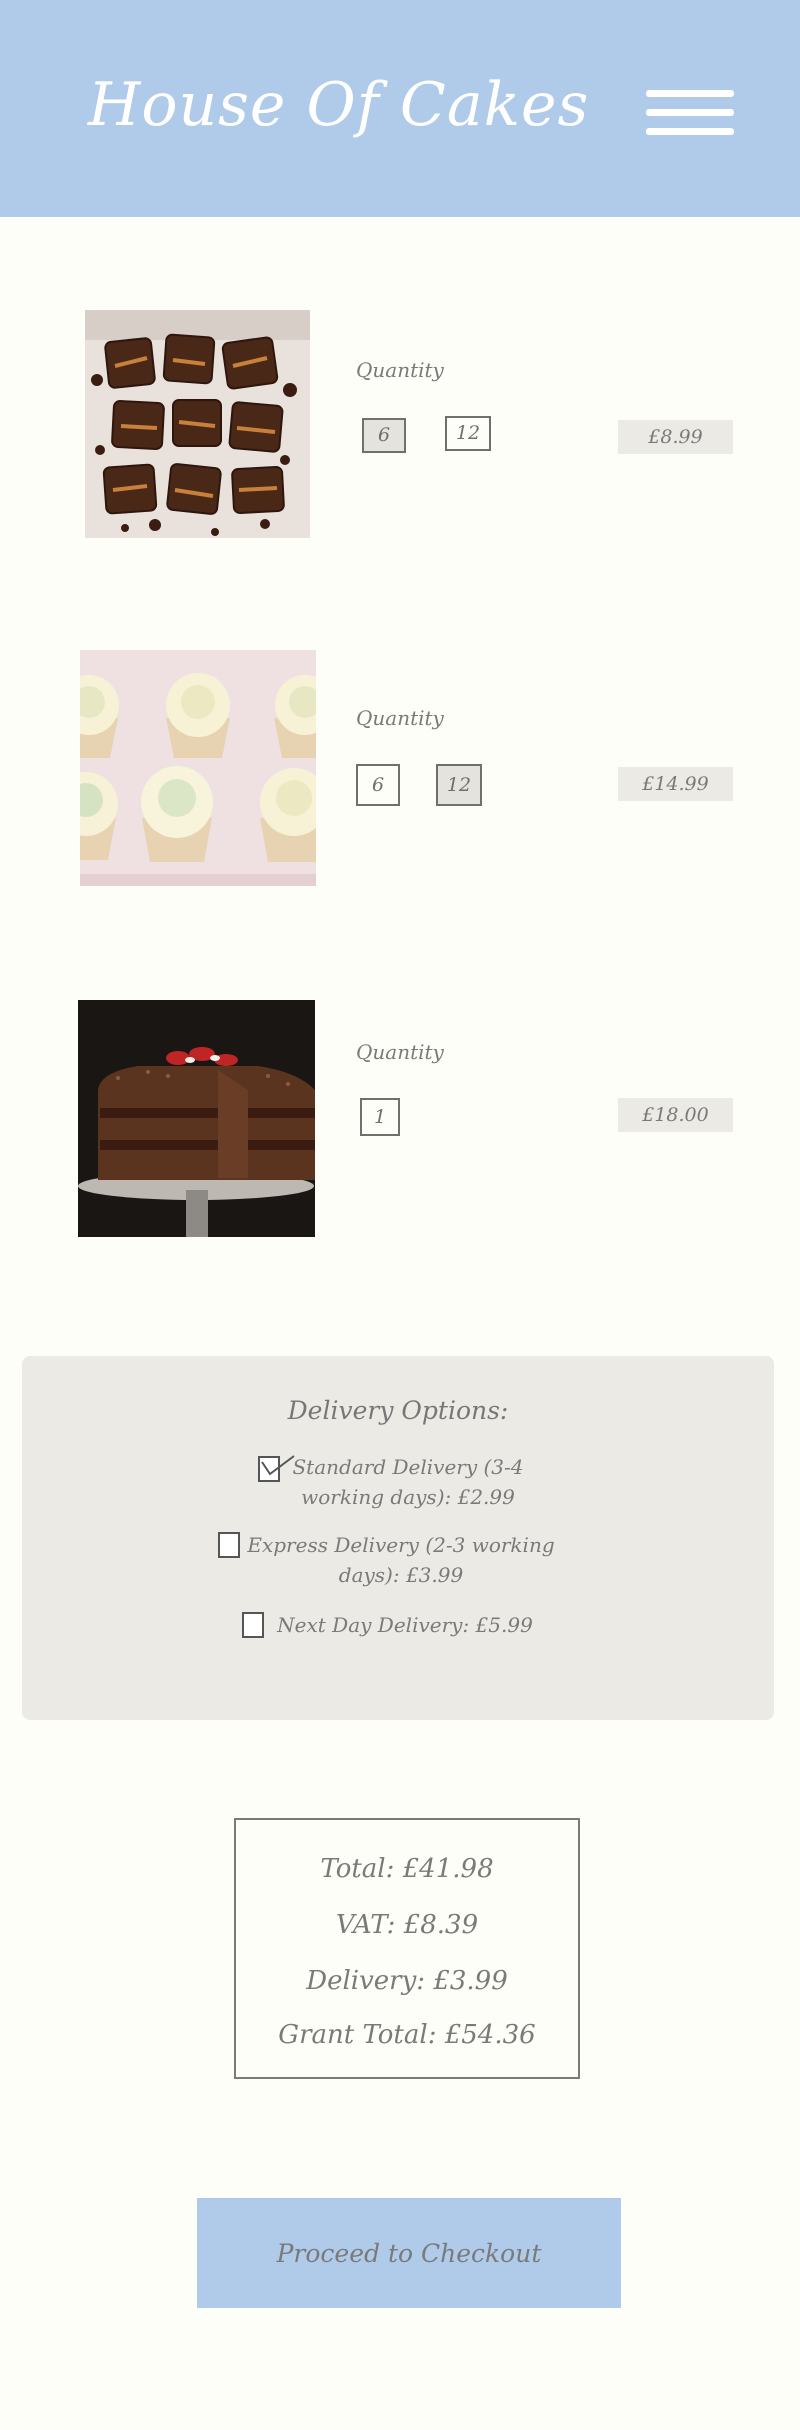 The width and height of the screenshot is (800, 2430). Describe the element at coordinates (198, 768) in the screenshot. I see `cupcakes-image` at that location.